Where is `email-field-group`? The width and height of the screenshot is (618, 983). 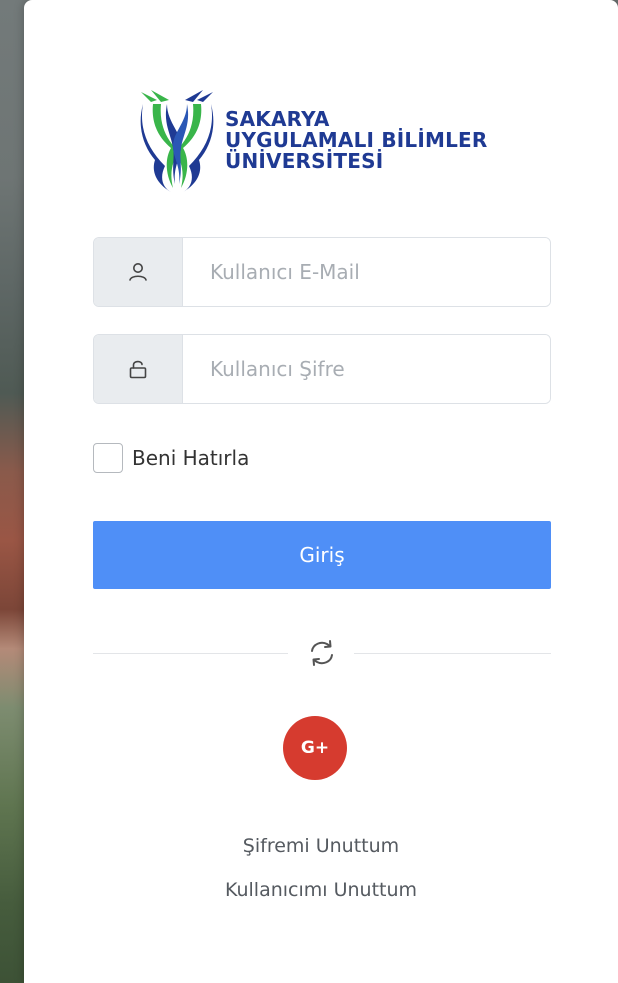
email-field-group is located at coordinates (322, 272).